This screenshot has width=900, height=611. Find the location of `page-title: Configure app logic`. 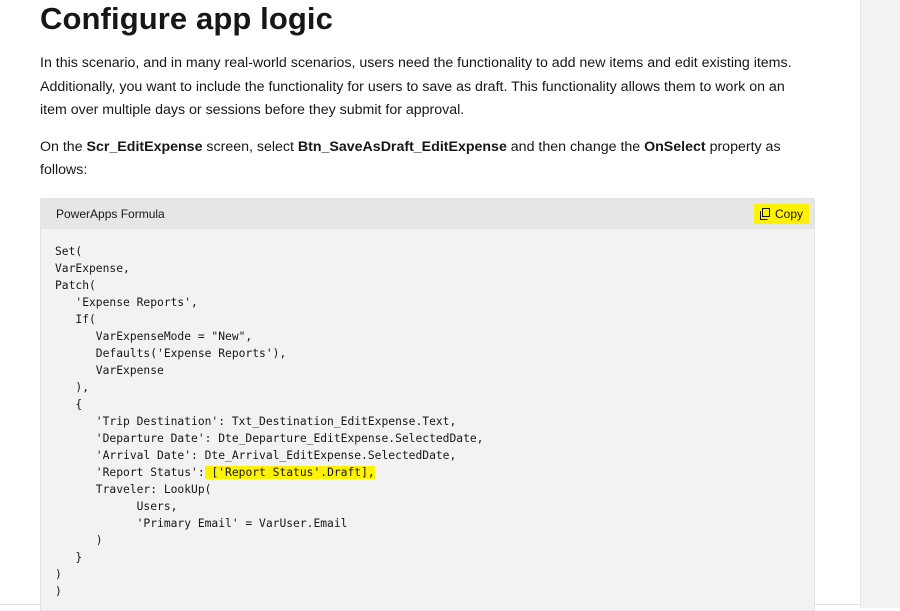

page-title: Configure app logic is located at coordinates (186, 18).